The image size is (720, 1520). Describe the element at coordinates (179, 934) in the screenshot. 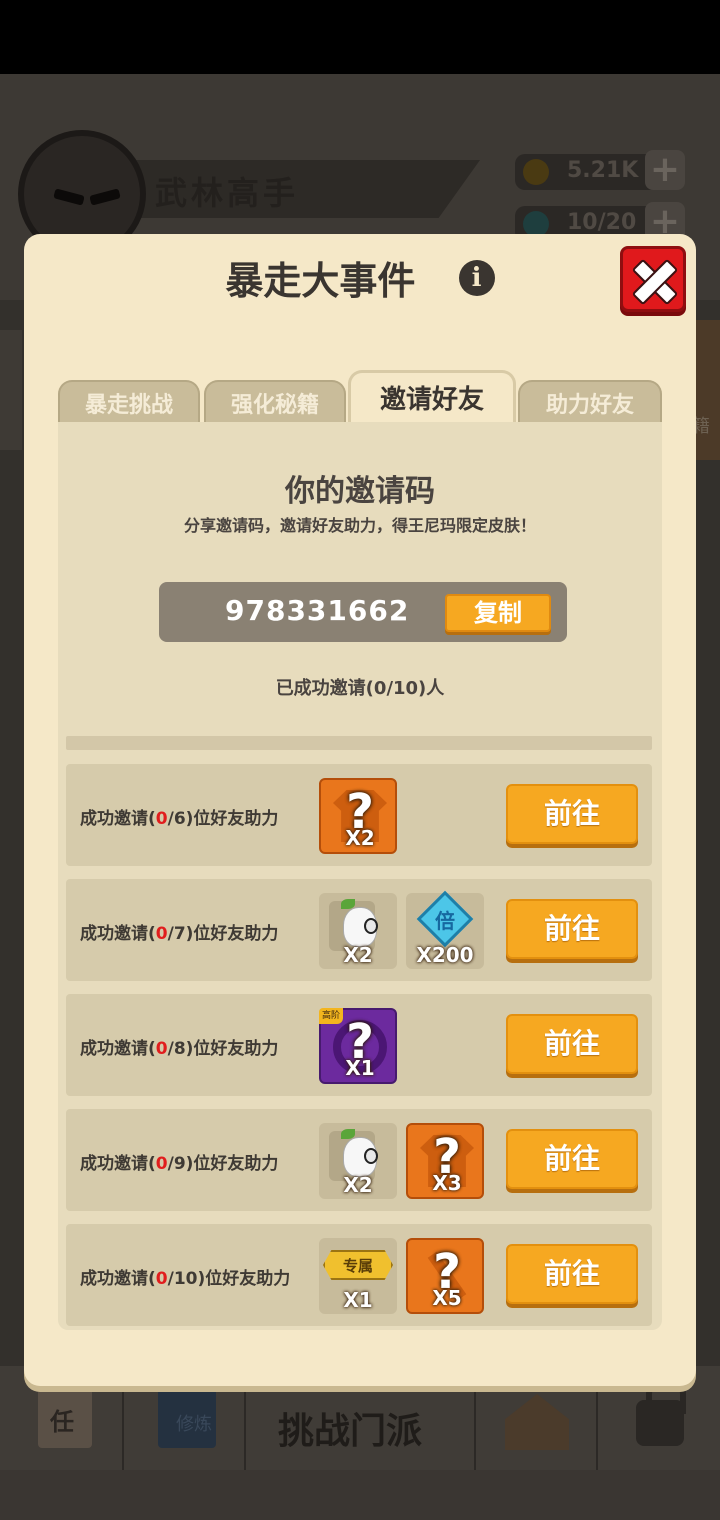

I see `reward-condition: 成功邀请(0/7)位好友助力` at that location.